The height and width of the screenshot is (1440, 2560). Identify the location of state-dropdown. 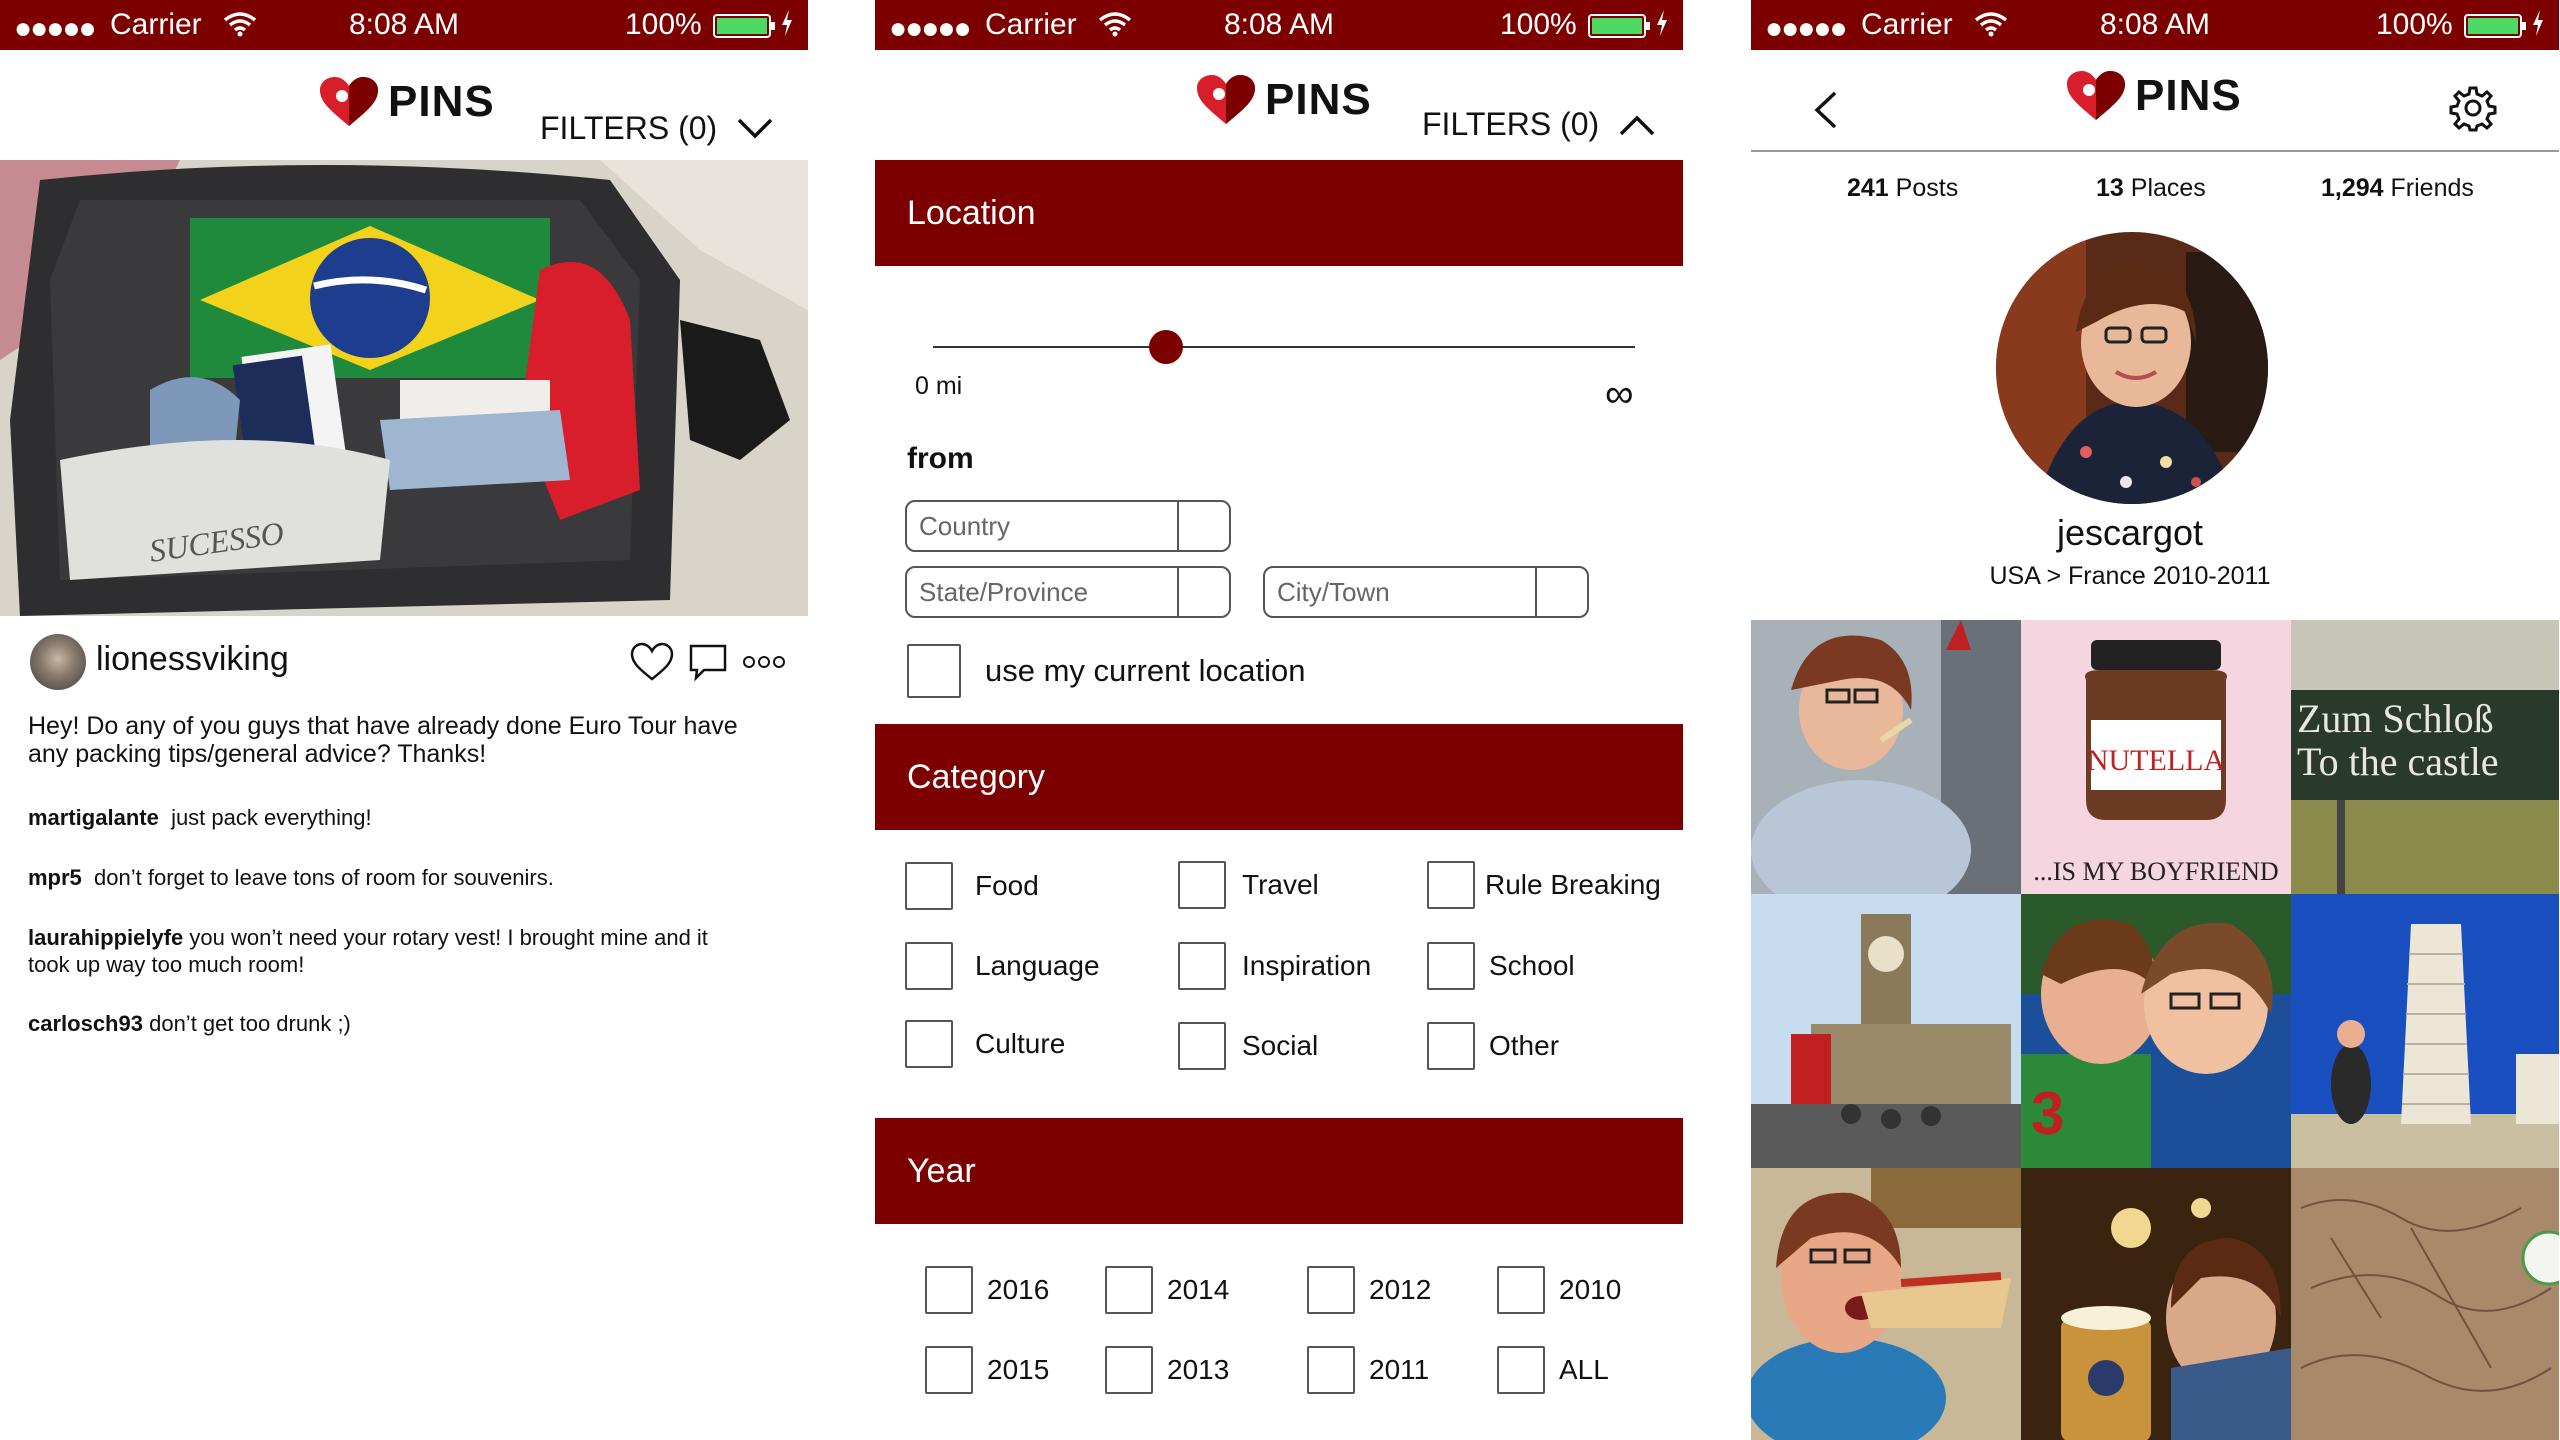
(1203, 592).